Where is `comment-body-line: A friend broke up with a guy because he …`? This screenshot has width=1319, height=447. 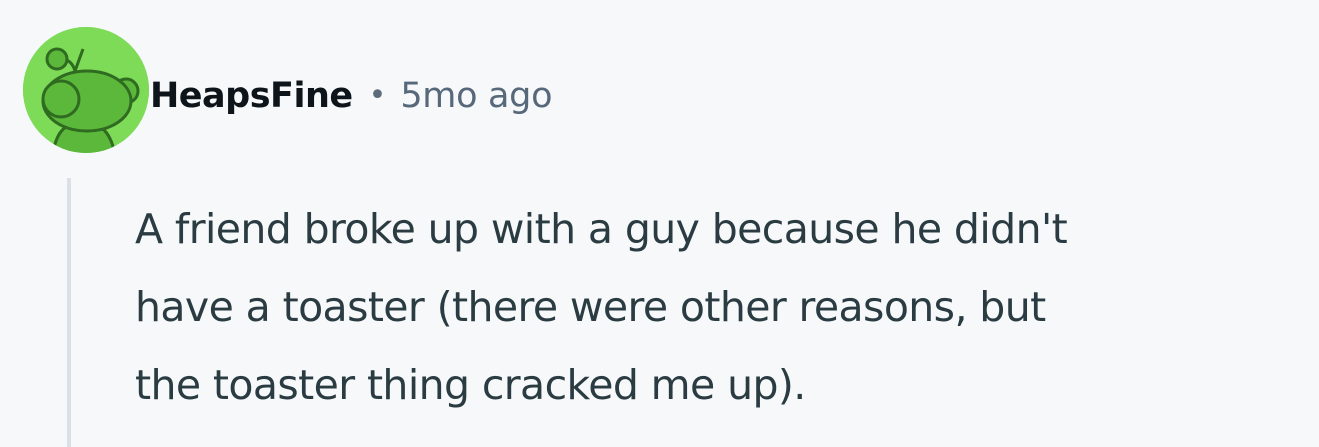 comment-body-line: A friend broke up with a guy because he … is located at coordinates (601, 229).